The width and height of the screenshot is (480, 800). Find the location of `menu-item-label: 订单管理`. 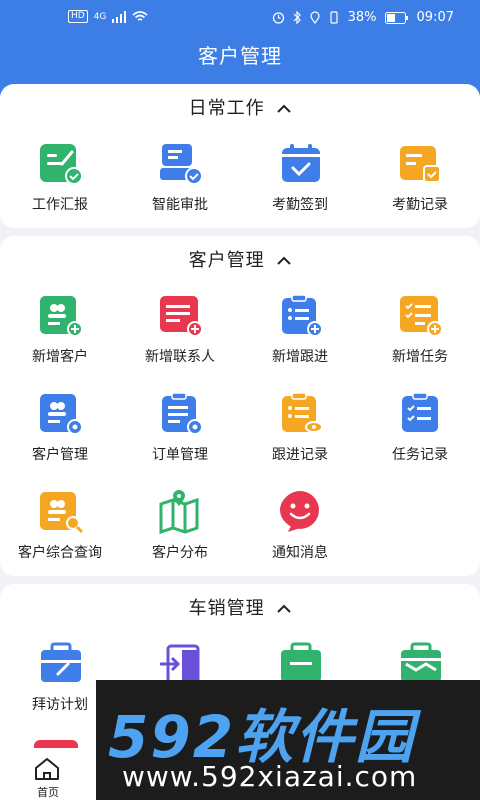

menu-item-label: 订单管理 is located at coordinates (180, 455).